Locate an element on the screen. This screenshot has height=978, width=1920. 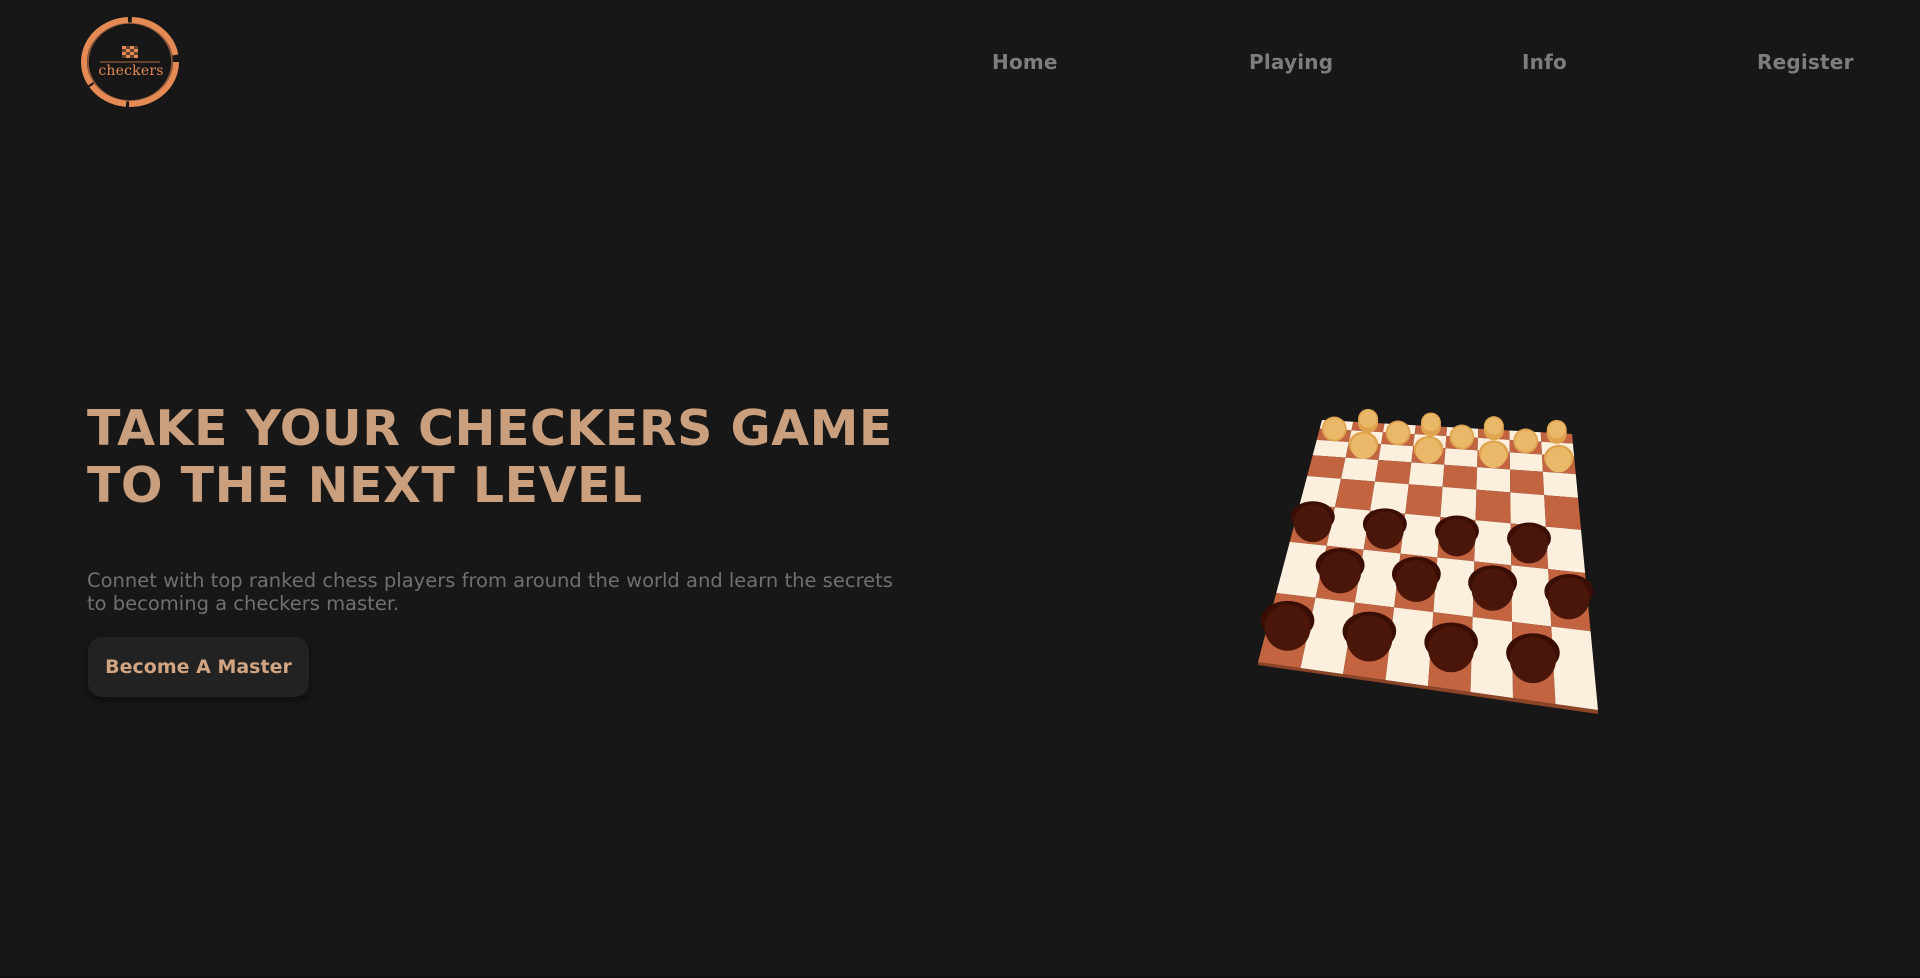
nav-playing-link: Playing is located at coordinates (1291, 62).